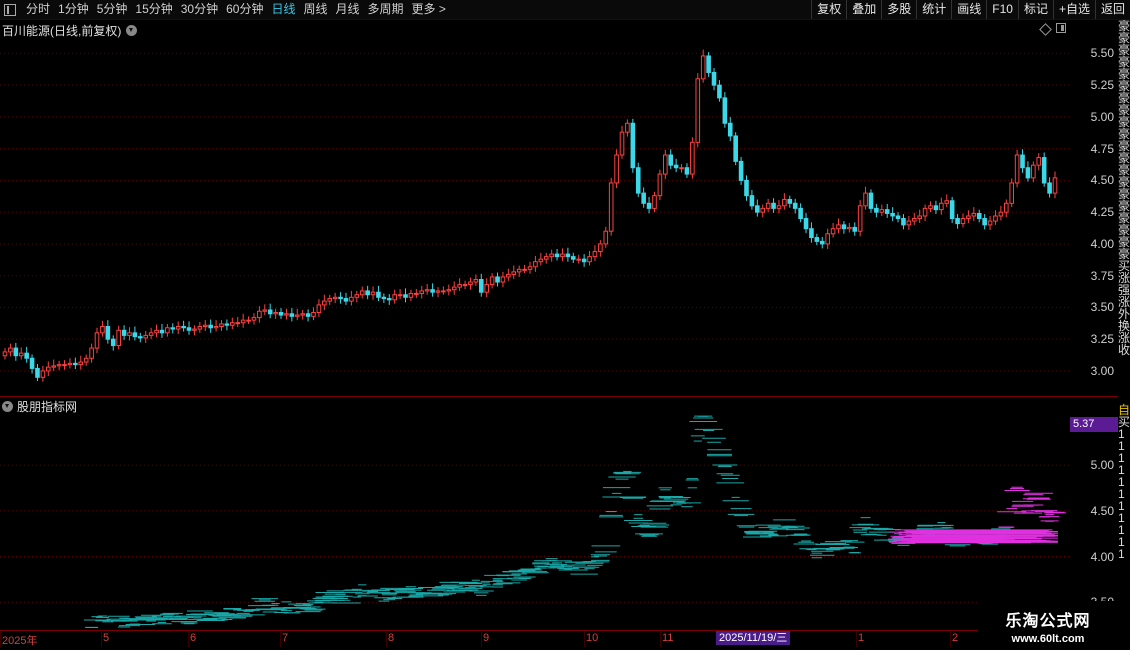 The width and height of the screenshot is (1130, 650). What do you see at coordinates (1102, 116) in the screenshot?
I see `y-tick-label: 5.00` at bounding box center [1102, 116].